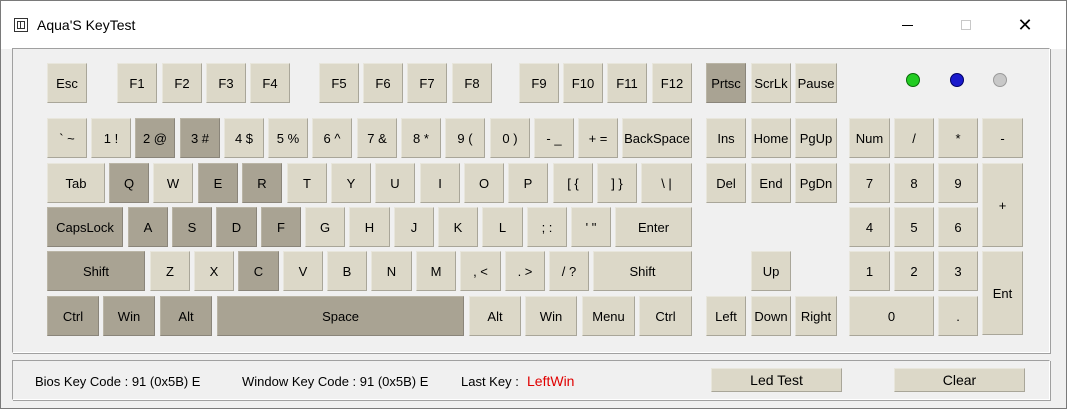  Describe the element at coordinates (347, 271) in the screenshot. I see `key-b: B` at that location.